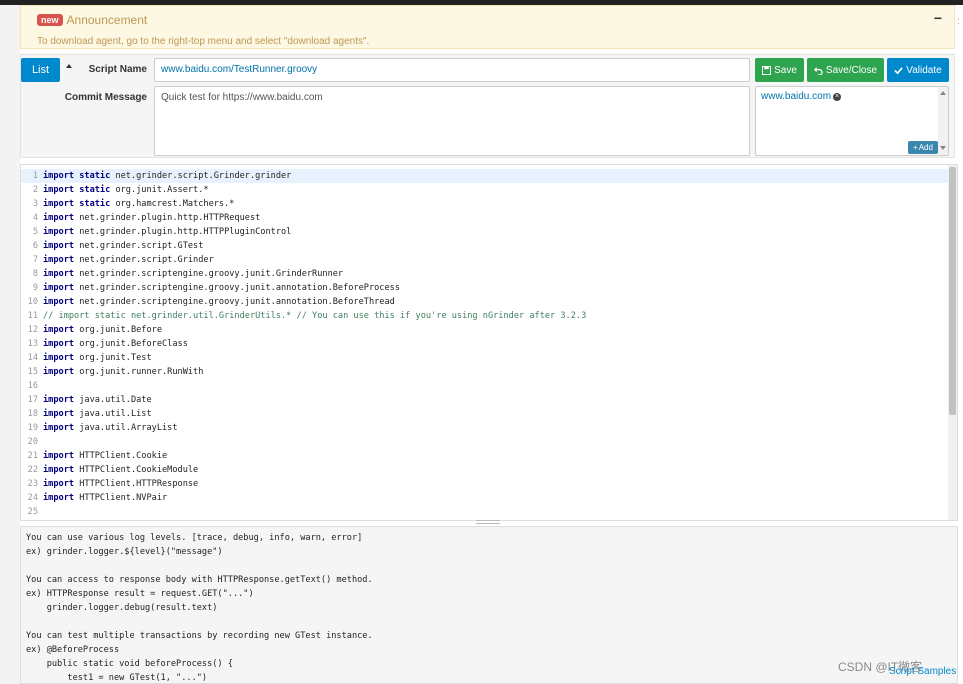  Describe the element at coordinates (136, 470) in the screenshot. I see `code-text: HTTPClient.CookieModule` at that location.